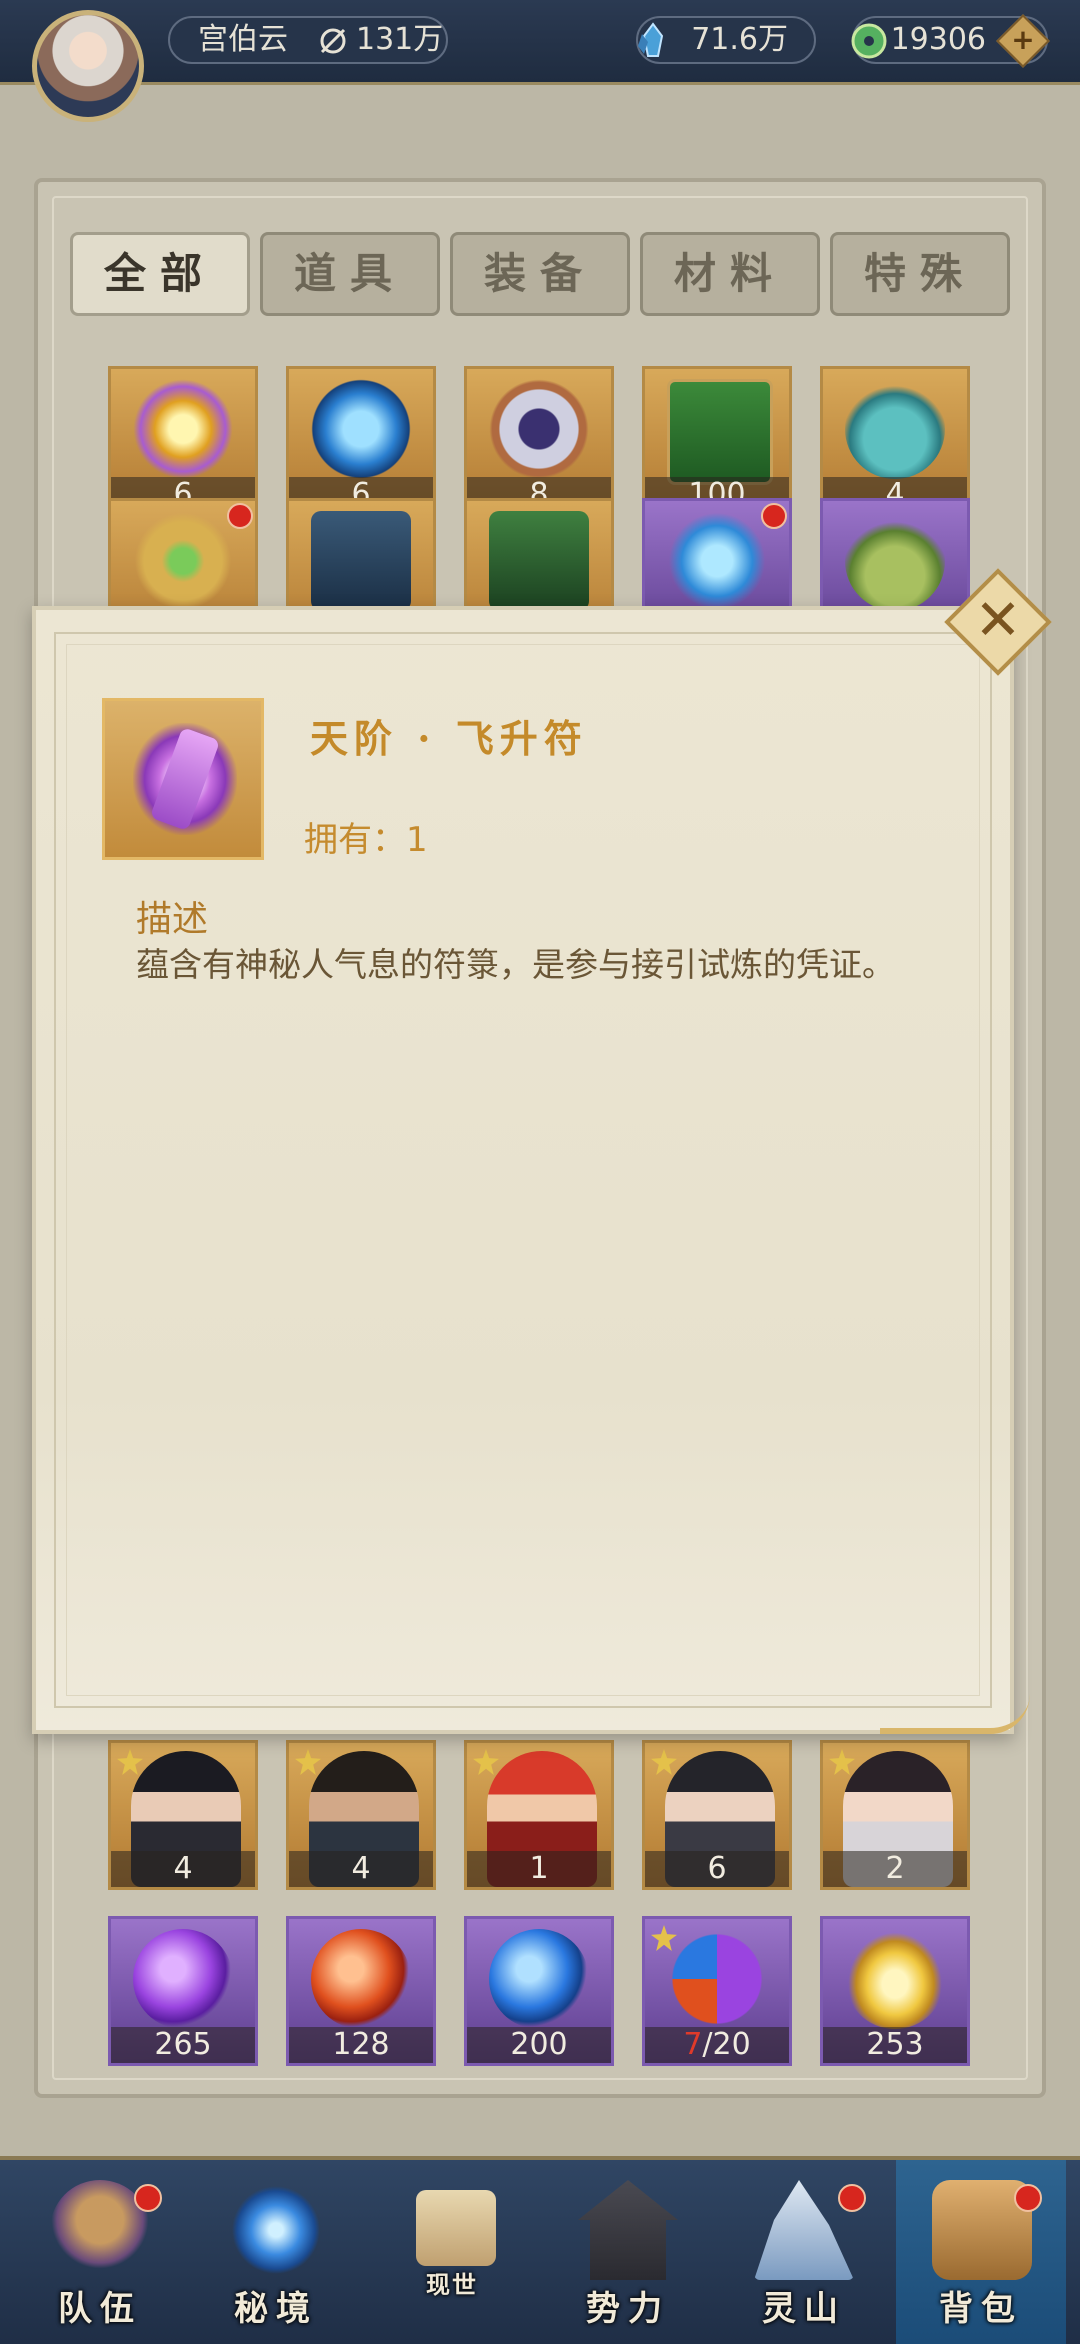 The image size is (1080, 2344). Describe the element at coordinates (540, 2250) in the screenshot. I see `bottom-nav: 队伍 秘境 现世 势力 灵山 背包` at that location.